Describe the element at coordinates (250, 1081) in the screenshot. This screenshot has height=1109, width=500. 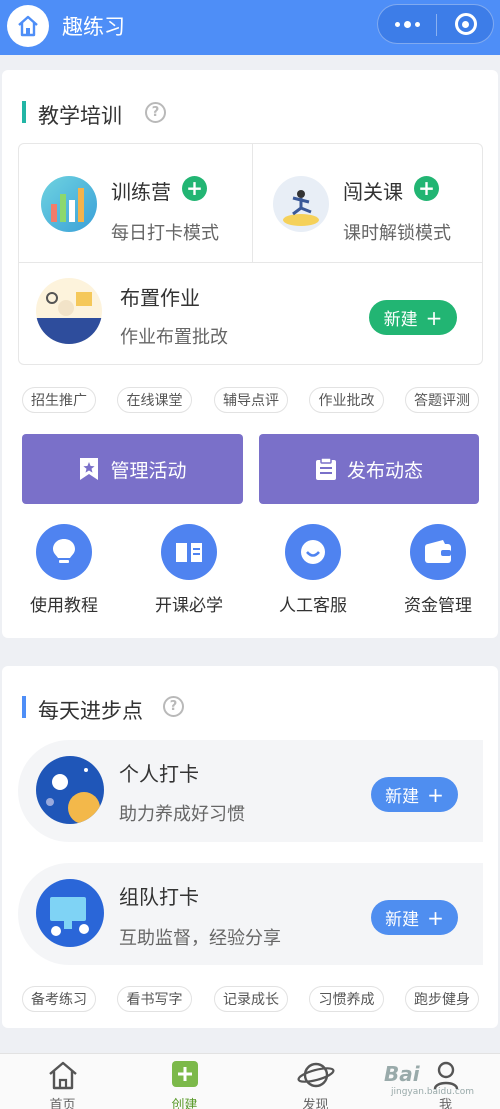
I see `bottom-tab-bar: 首页 创建 发现 我` at that location.